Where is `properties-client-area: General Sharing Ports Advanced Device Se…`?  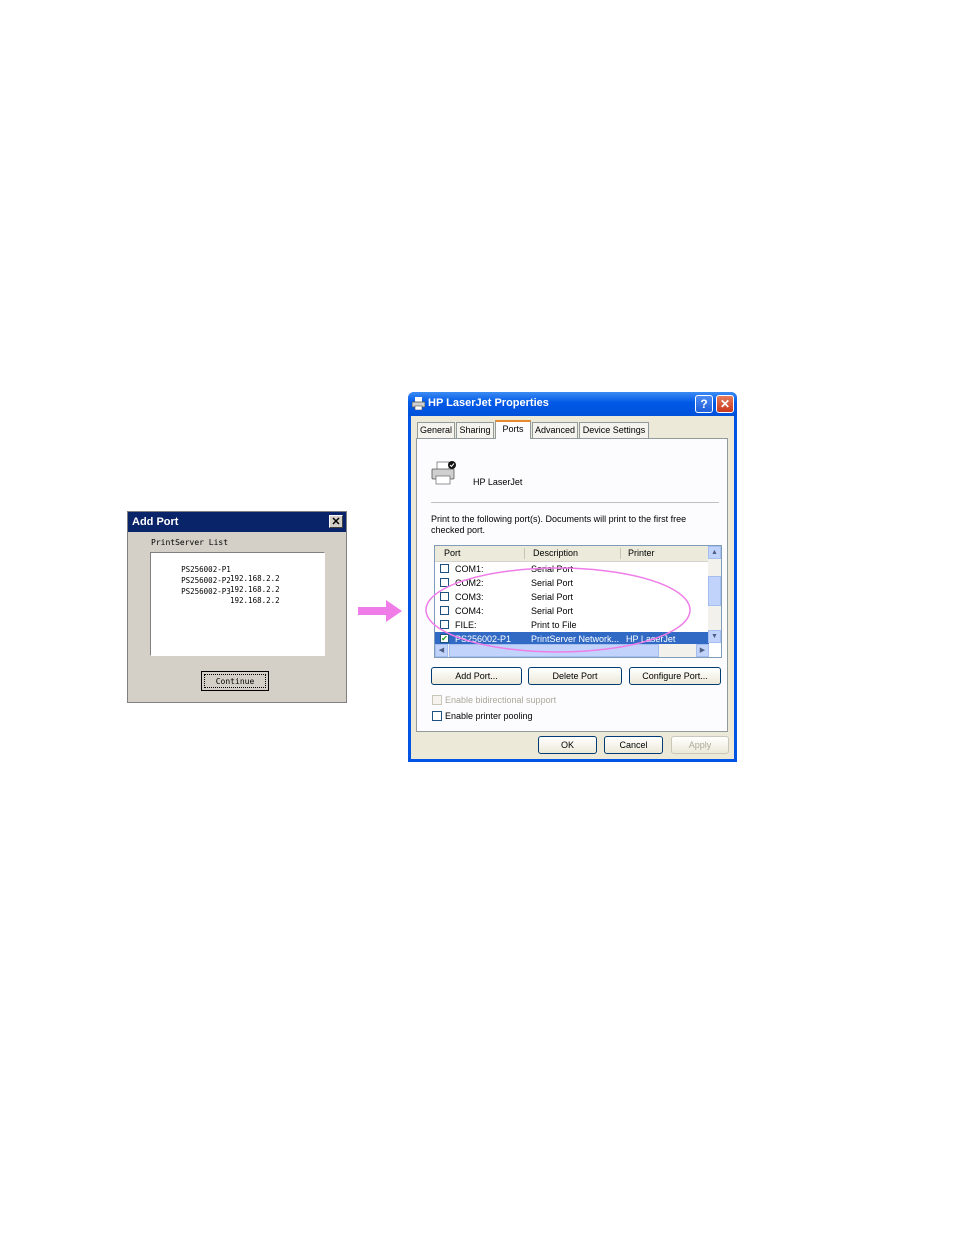 properties-client-area: General Sharing Ports Advanced Device Se… is located at coordinates (572, 587).